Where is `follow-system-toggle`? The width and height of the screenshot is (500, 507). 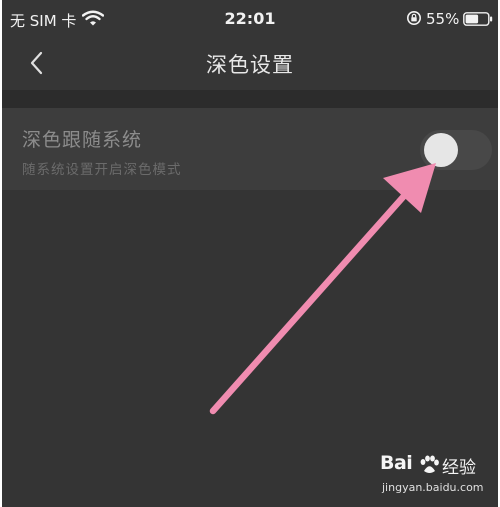 follow-system-toggle is located at coordinates (456, 150).